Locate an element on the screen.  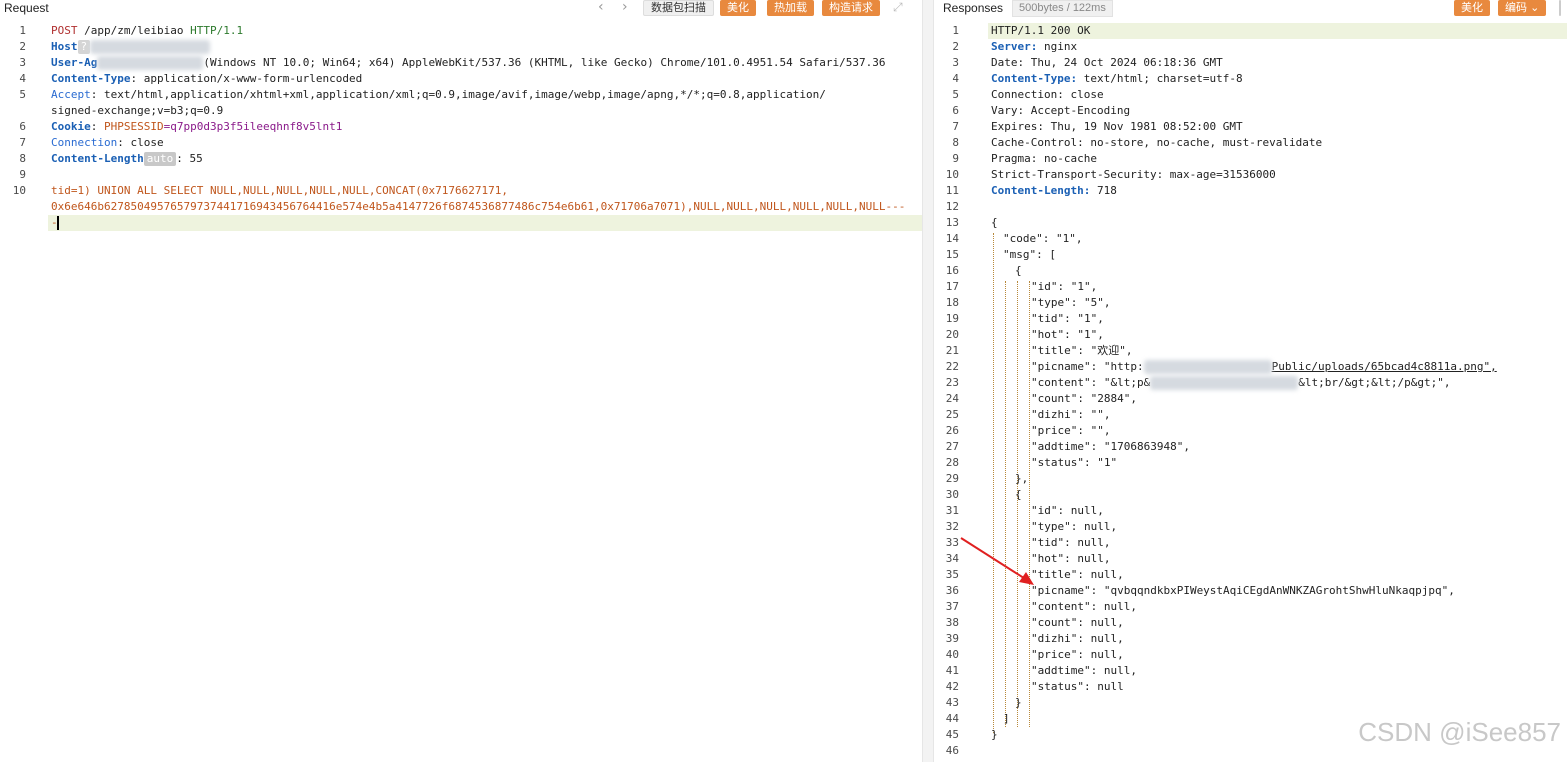
line-number: 2 is located at coordinates (22, 46).